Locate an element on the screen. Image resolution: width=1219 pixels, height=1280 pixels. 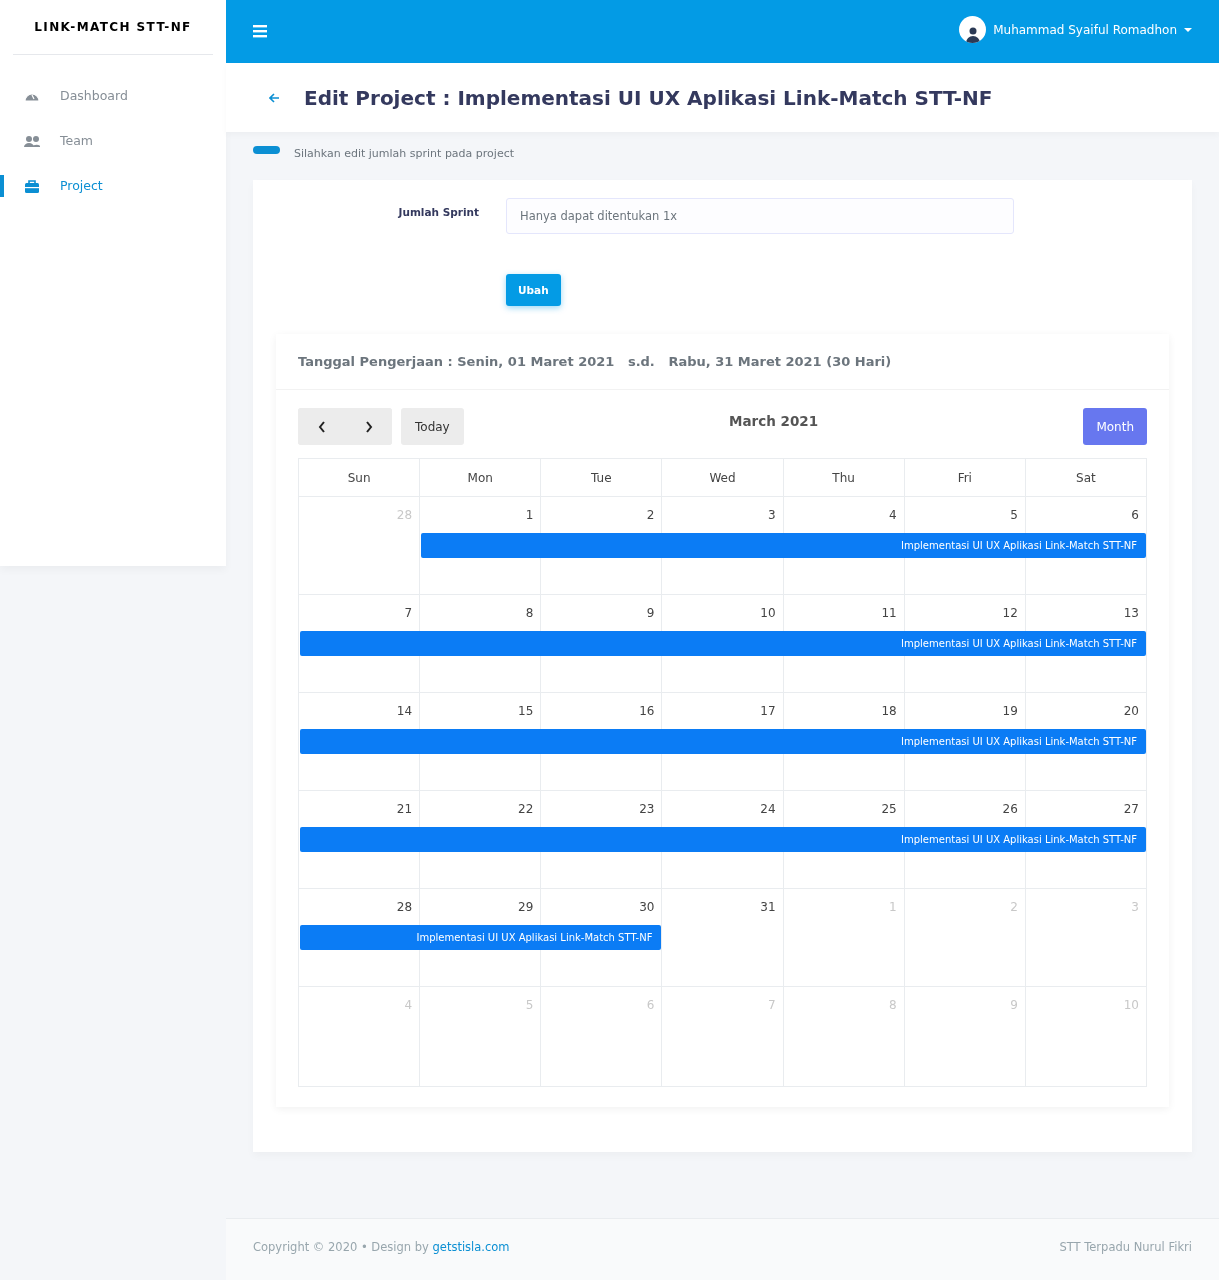
weekday-header: Fri is located at coordinates (965, 477).